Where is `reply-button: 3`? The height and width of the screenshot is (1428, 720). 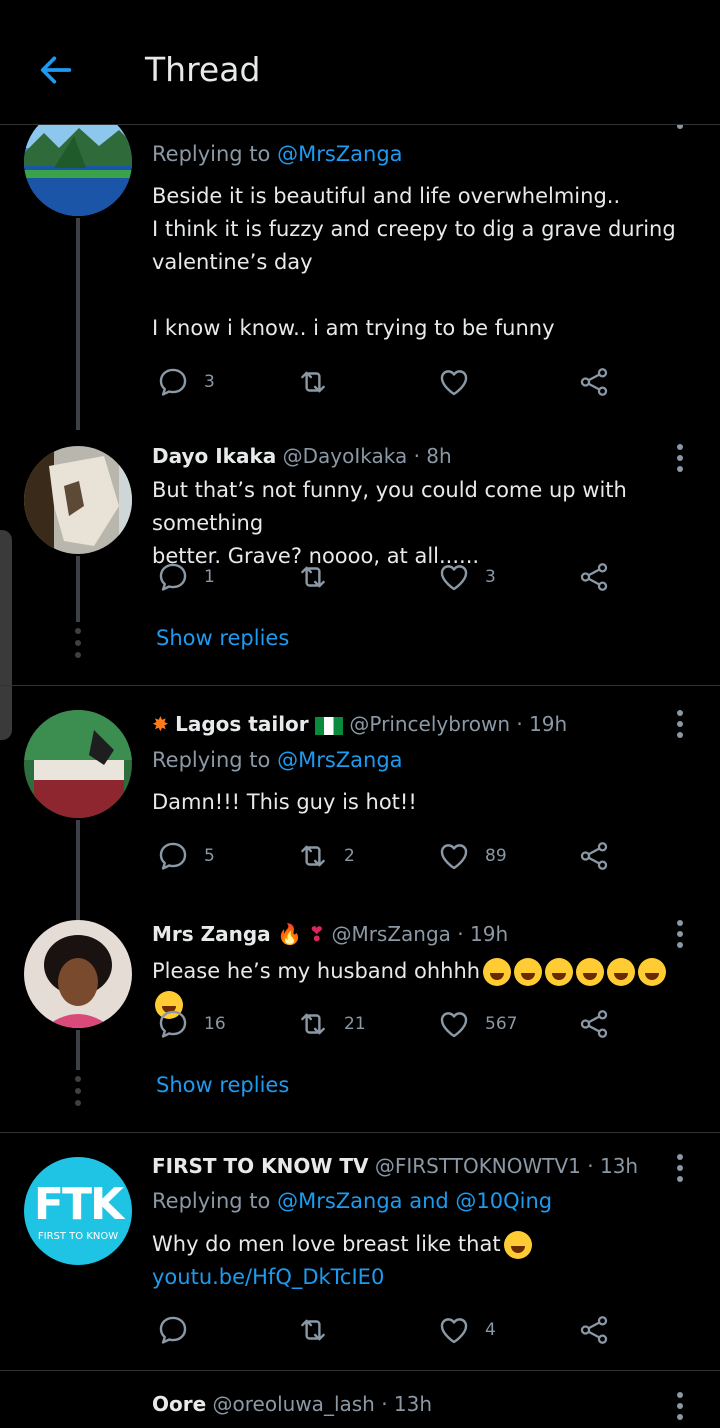
reply-button: 3 is located at coordinates (185, 382).